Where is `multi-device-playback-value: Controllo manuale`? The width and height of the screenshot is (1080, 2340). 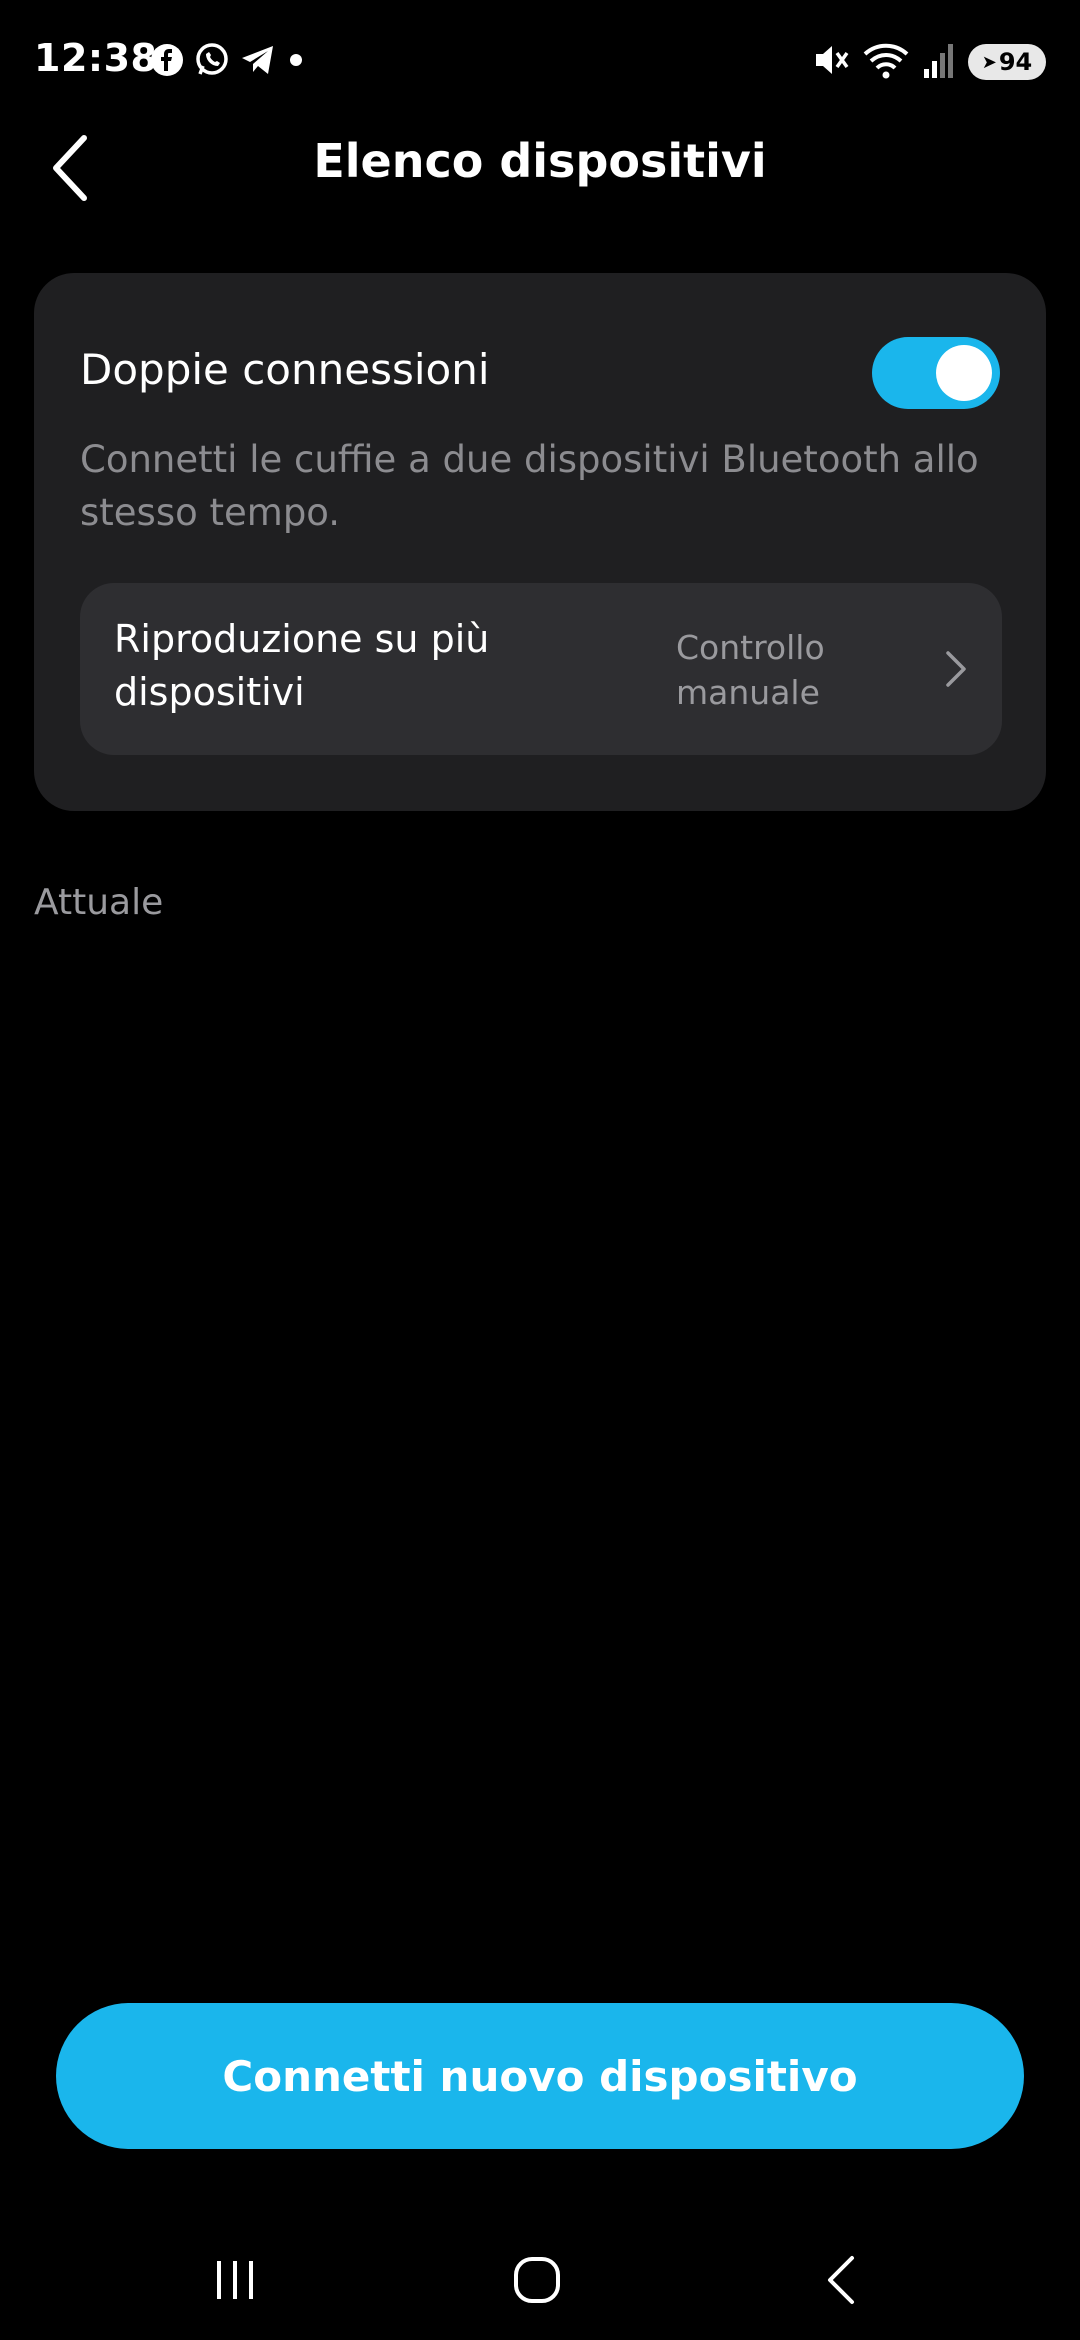
multi-device-playback-value: Controllo manuale is located at coordinates (750, 670).